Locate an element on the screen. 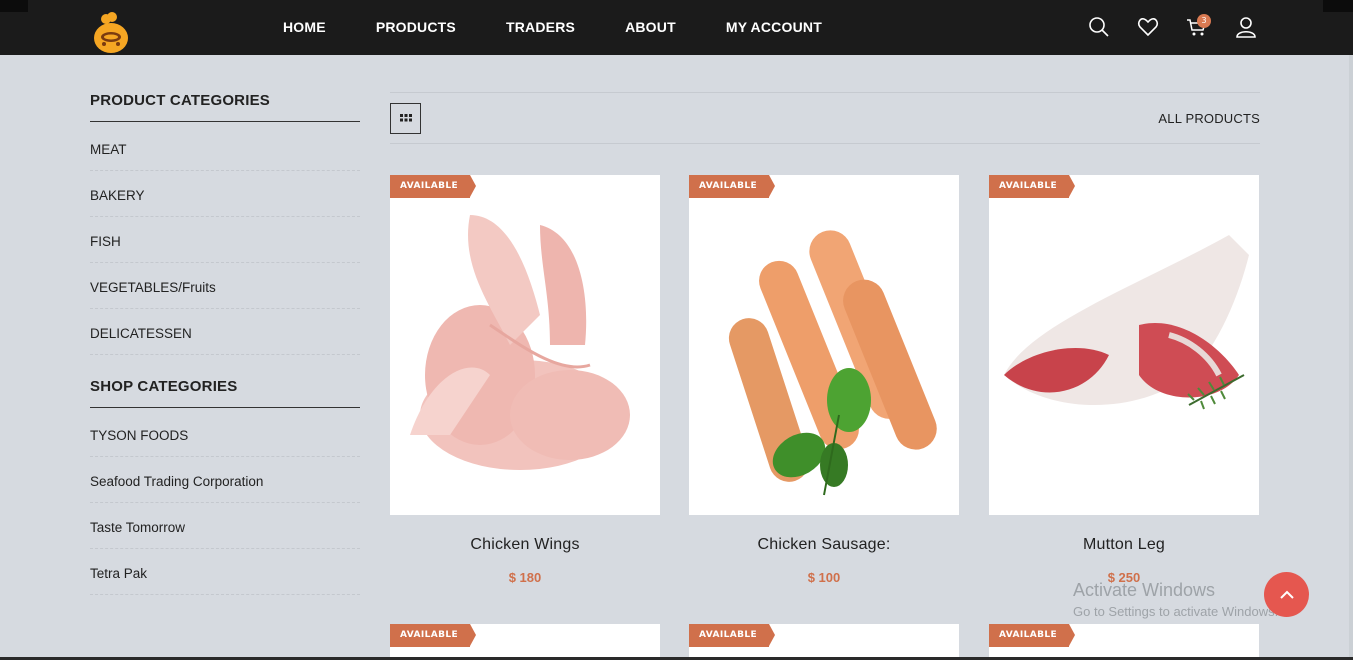 This screenshot has height=660, width=1353. main-nav: HOME PRODUCTS TRADERS ABOUT MY ACCOUNT is located at coordinates (577, 27).